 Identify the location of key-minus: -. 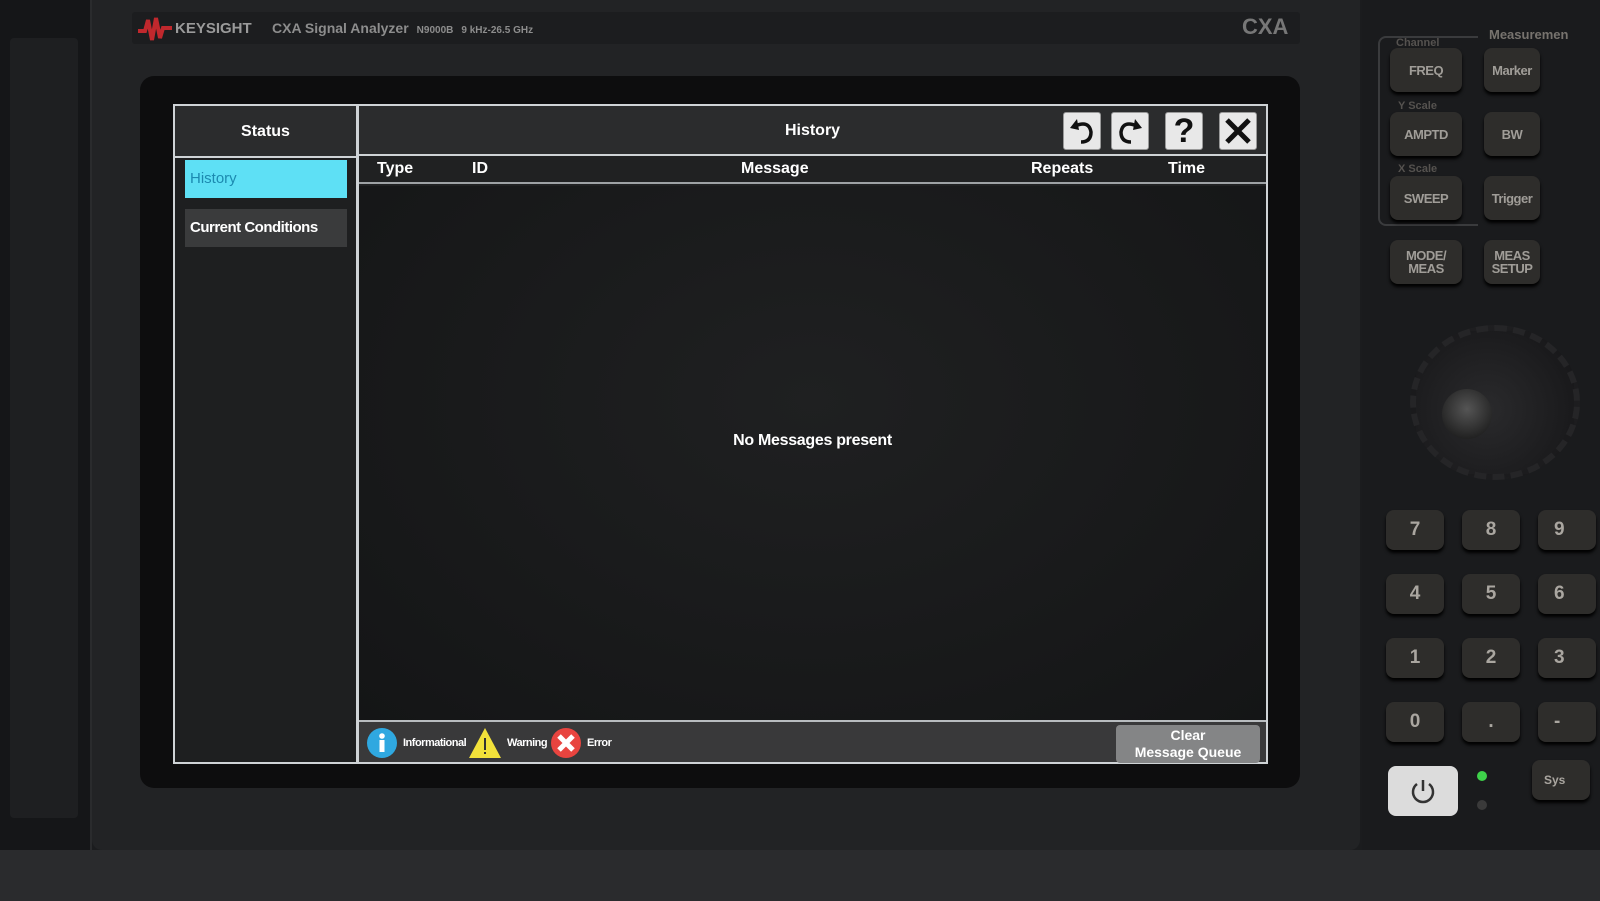
(1567, 722).